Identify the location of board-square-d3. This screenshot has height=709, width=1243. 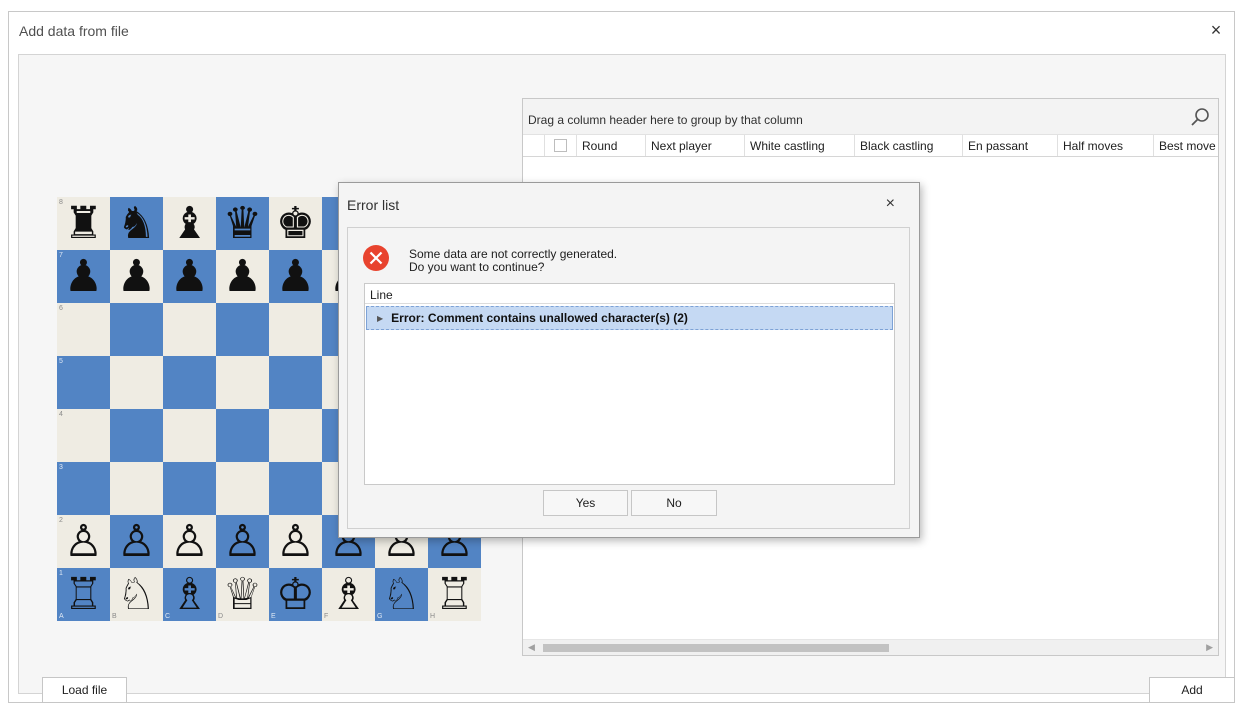
(242, 488).